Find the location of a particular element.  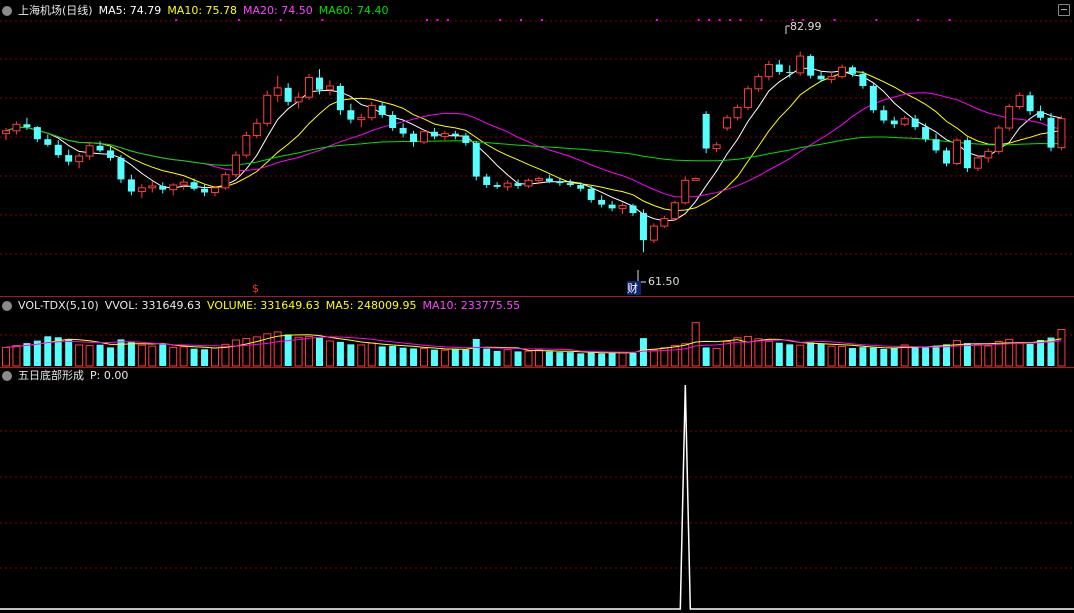

ma60-line is located at coordinates (533, 146).